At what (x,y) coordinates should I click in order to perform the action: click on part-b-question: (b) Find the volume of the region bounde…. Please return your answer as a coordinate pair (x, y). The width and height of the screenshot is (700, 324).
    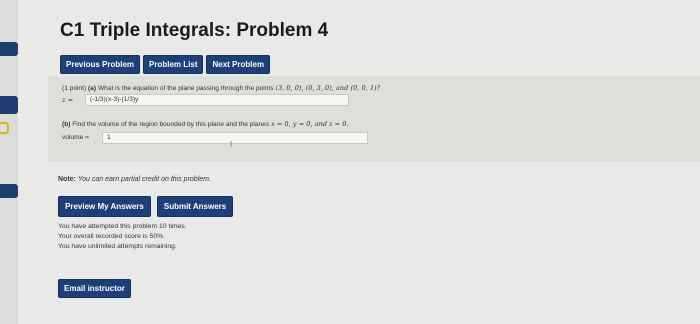
    Looking at the image, I should click on (205, 124).